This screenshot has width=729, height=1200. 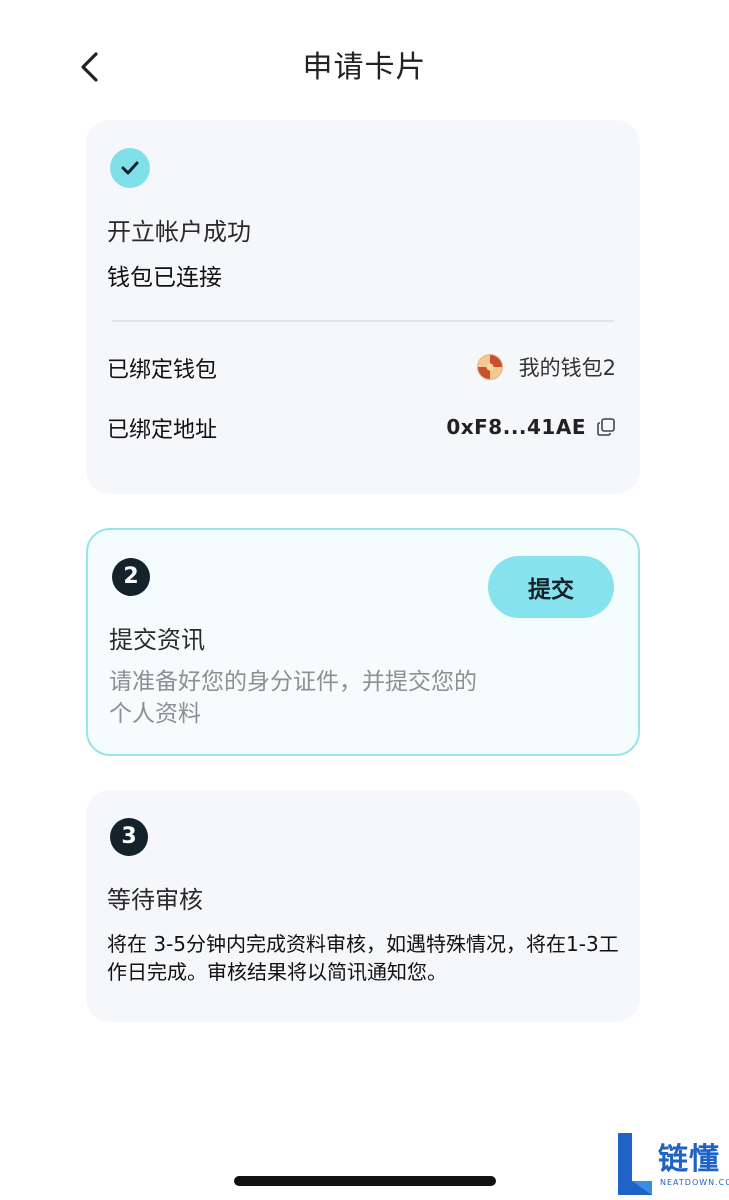 What do you see at coordinates (365, 1181) in the screenshot?
I see `home-indicator` at bounding box center [365, 1181].